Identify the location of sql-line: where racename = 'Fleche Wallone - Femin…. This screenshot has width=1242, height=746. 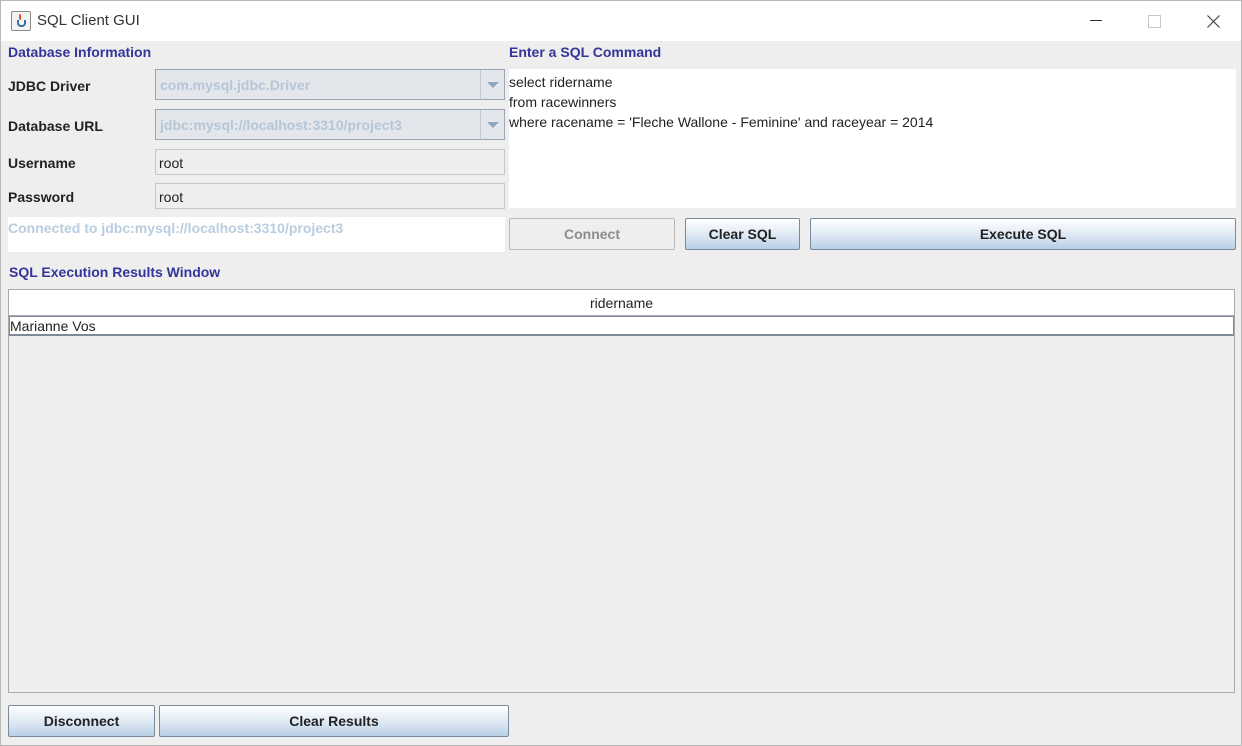
(721, 122).